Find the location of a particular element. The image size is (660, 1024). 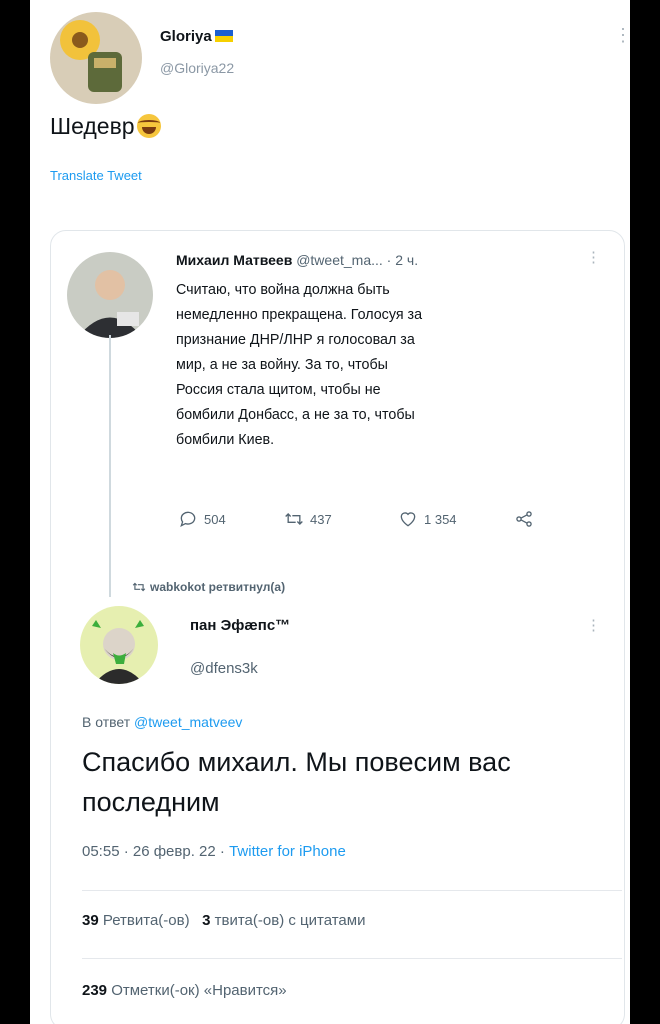

reply-tweet-text: Спасибо михаил. Мы повесим вас последним is located at coordinates (296, 782).